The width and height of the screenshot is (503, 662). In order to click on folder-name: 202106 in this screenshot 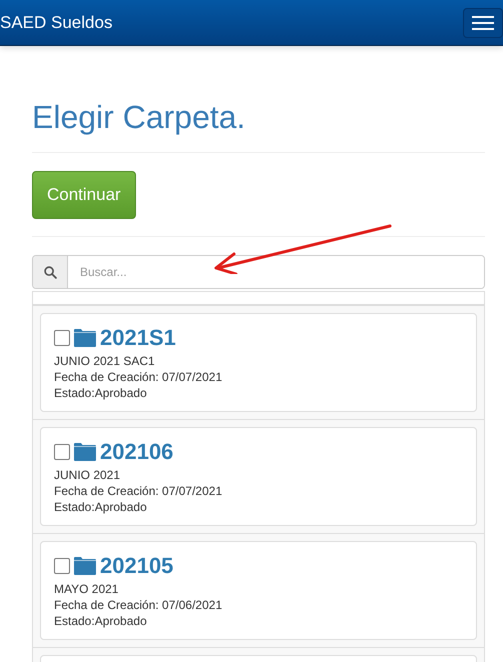, I will do `click(137, 452)`.